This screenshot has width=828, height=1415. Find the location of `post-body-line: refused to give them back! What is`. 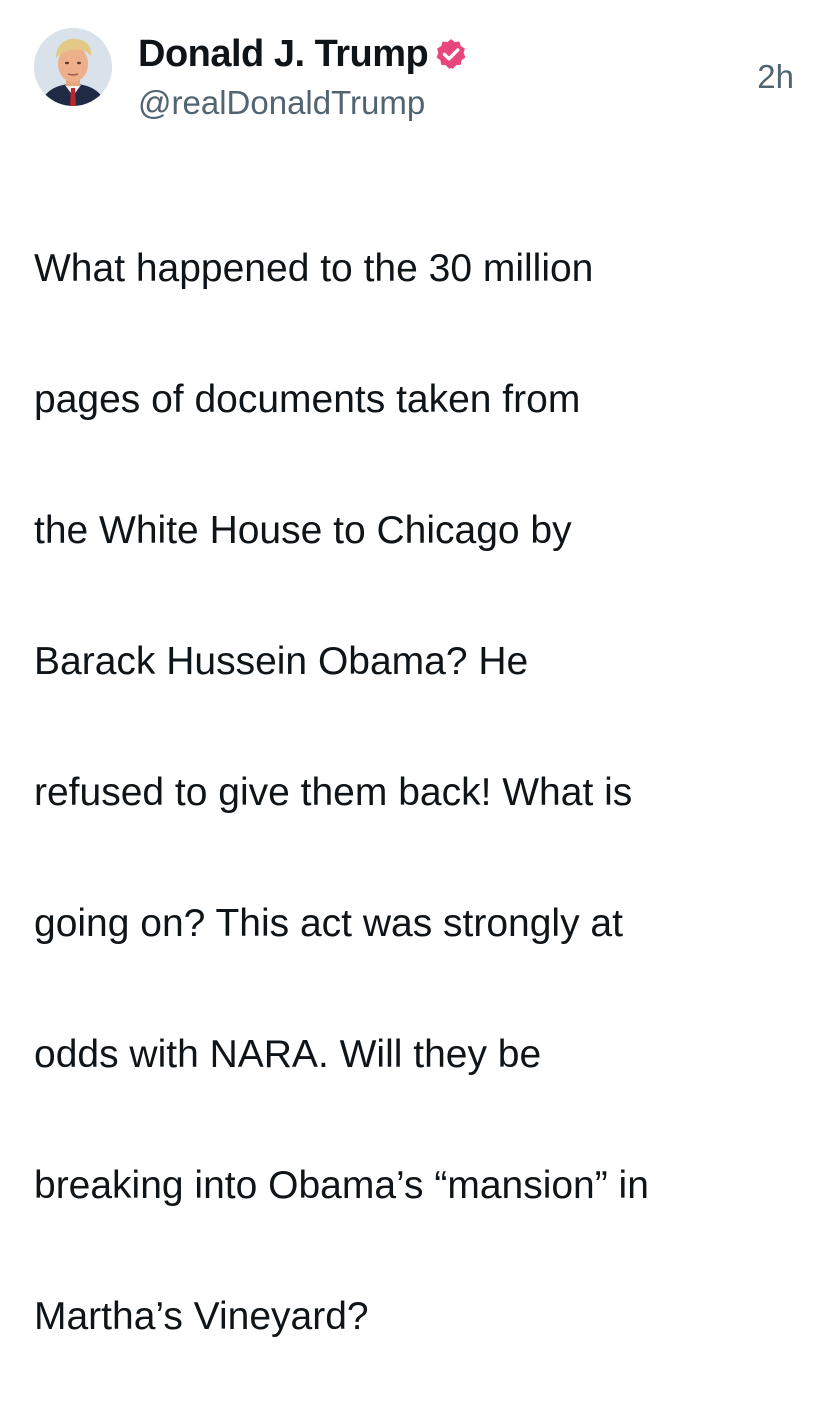

post-body-line: refused to give them back! What is is located at coordinates (333, 792).